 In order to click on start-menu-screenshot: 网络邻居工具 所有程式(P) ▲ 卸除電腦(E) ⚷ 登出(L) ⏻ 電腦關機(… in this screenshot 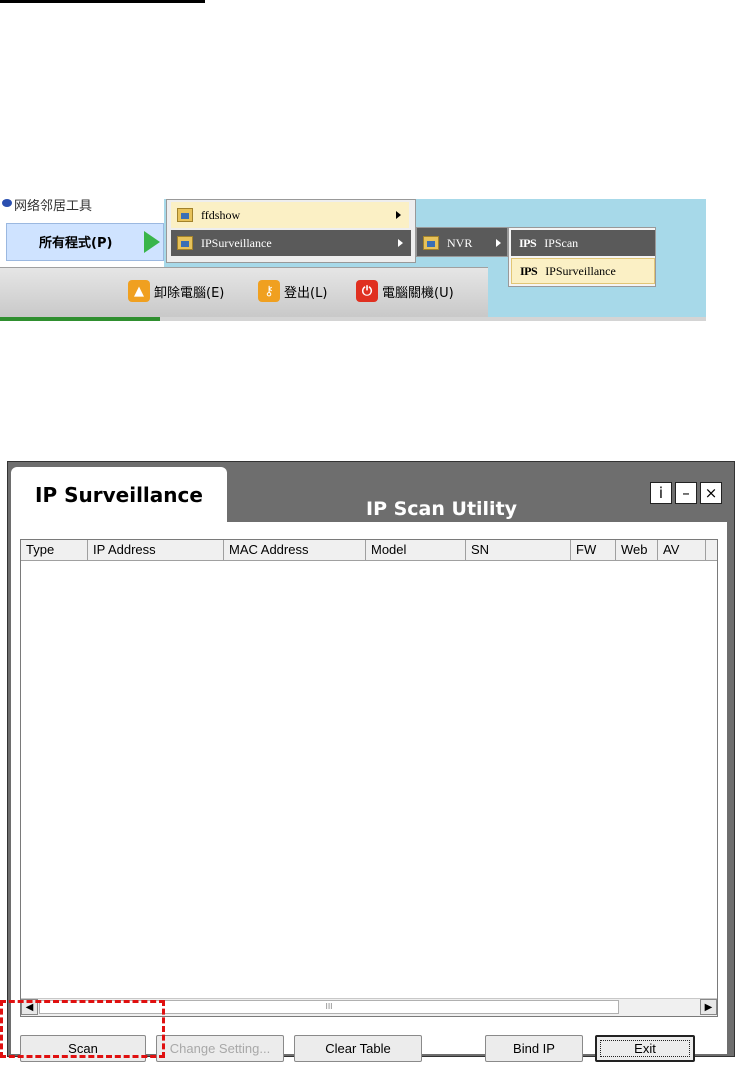, I will do `click(353, 260)`.